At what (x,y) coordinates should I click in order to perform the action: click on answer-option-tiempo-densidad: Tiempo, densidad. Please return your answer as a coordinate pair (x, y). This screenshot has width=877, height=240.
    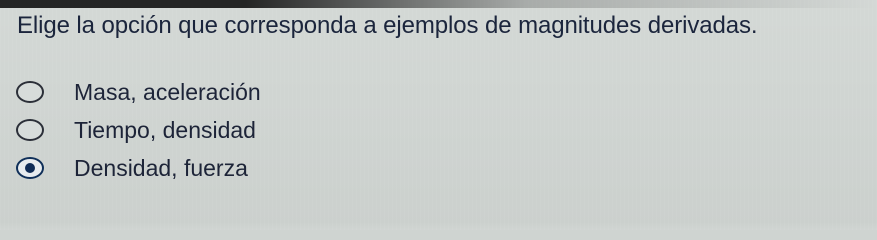
    Looking at the image, I should click on (264, 130).